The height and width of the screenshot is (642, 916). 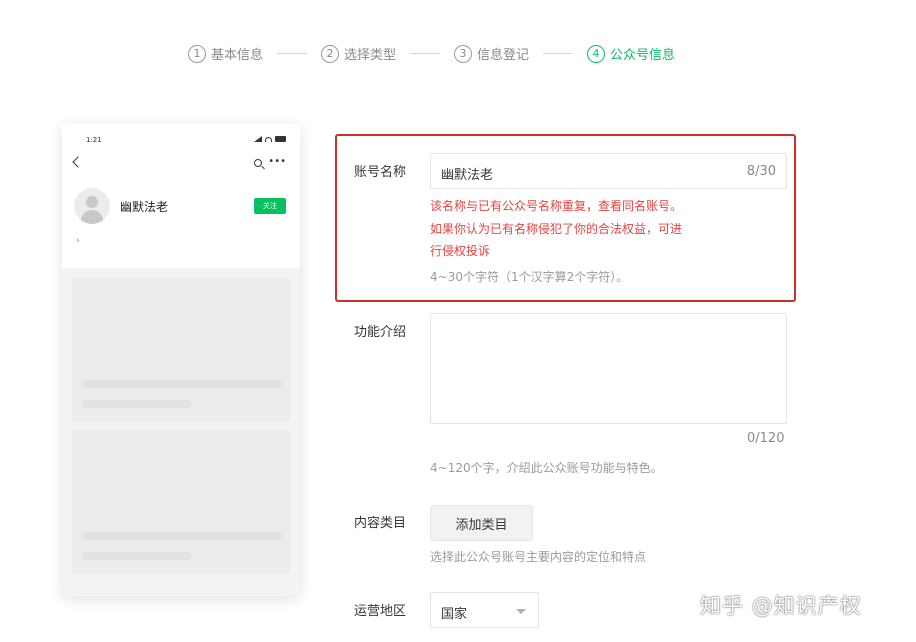 What do you see at coordinates (761, 171) in the screenshot?
I see `account-name-counter: 8/30` at bounding box center [761, 171].